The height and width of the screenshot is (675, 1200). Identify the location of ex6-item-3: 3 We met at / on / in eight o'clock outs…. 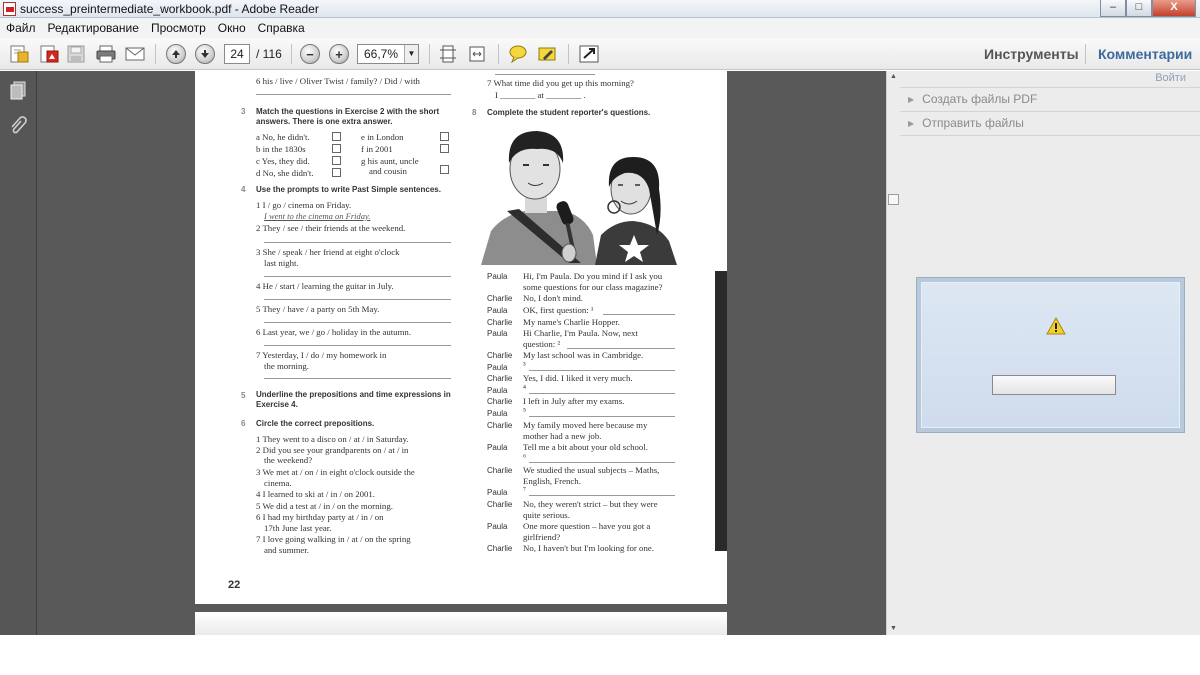
(335, 472).